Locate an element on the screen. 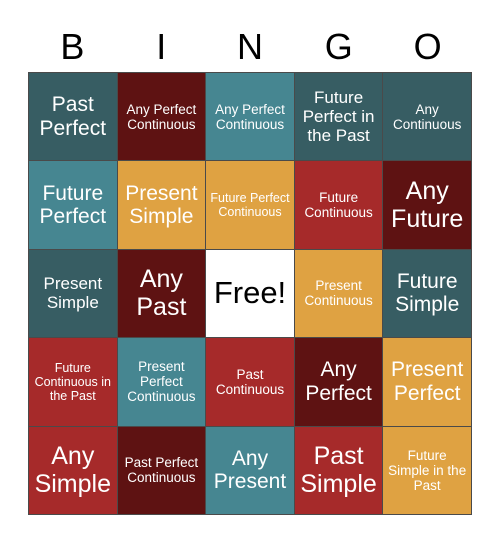 This screenshot has width=500, height=544. bingo-cell: Past Continuous is located at coordinates (250, 382).